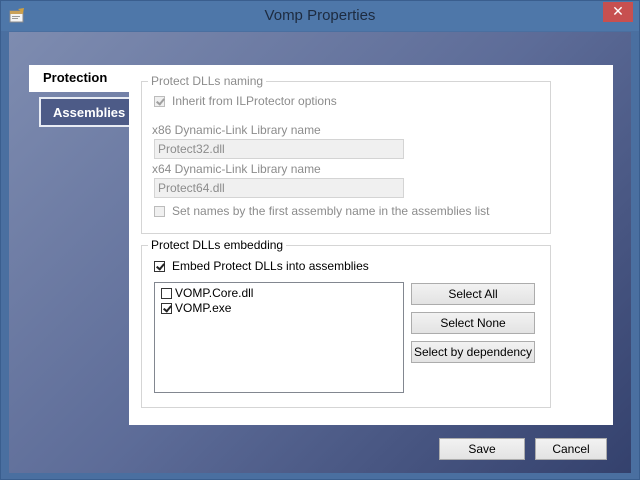 The image size is (640, 480). Describe the element at coordinates (159, 266) in the screenshot. I see `embed-checkbox` at that location.